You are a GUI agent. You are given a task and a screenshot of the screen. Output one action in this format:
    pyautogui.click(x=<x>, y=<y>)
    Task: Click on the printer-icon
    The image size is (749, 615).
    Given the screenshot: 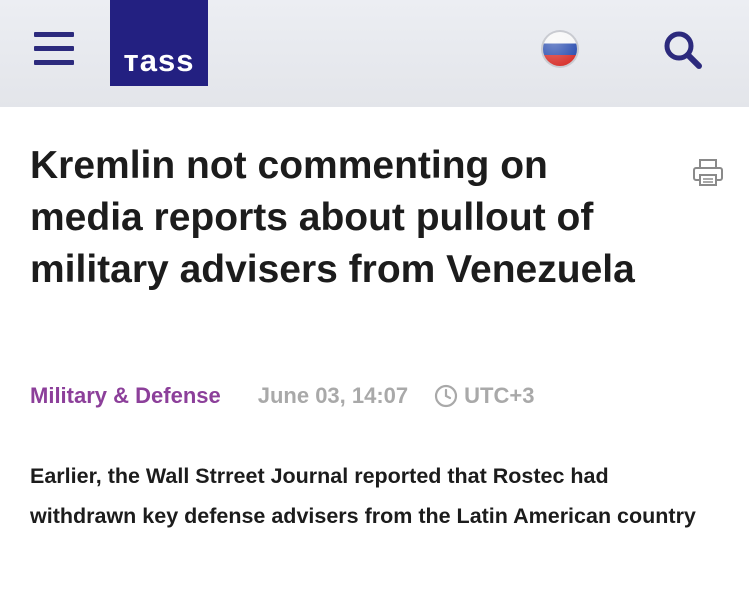 What is the action you would take?
    pyautogui.click(x=708, y=173)
    